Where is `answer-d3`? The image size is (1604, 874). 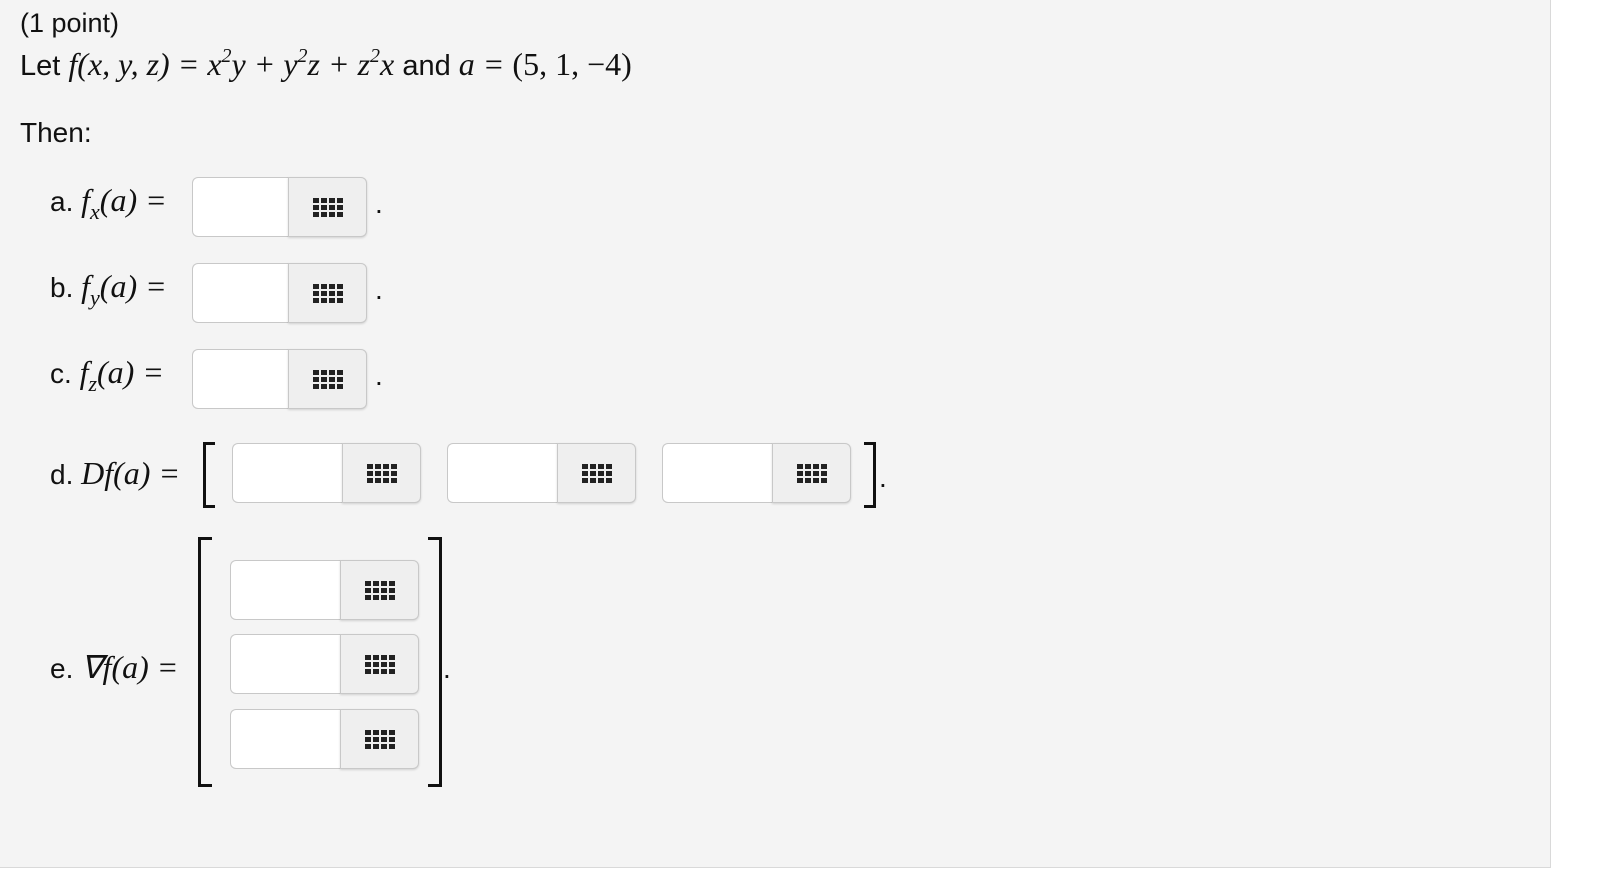
answer-d3 is located at coordinates (757, 473).